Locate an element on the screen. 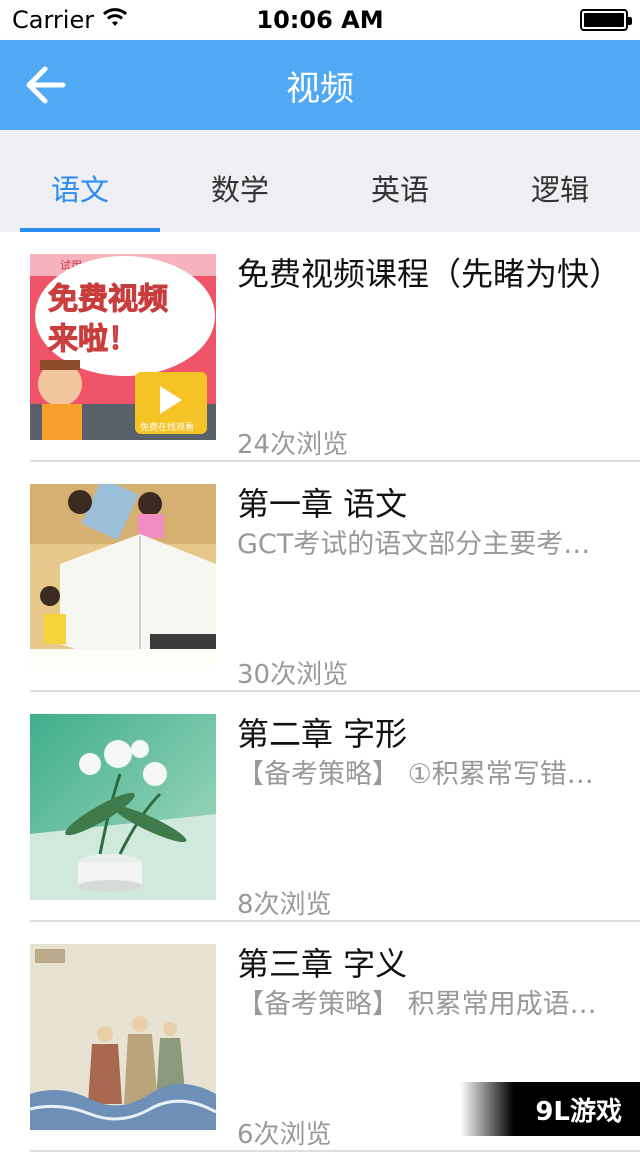 The height and width of the screenshot is (1152, 640). status-left: Carrier is located at coordinates (70, 20).